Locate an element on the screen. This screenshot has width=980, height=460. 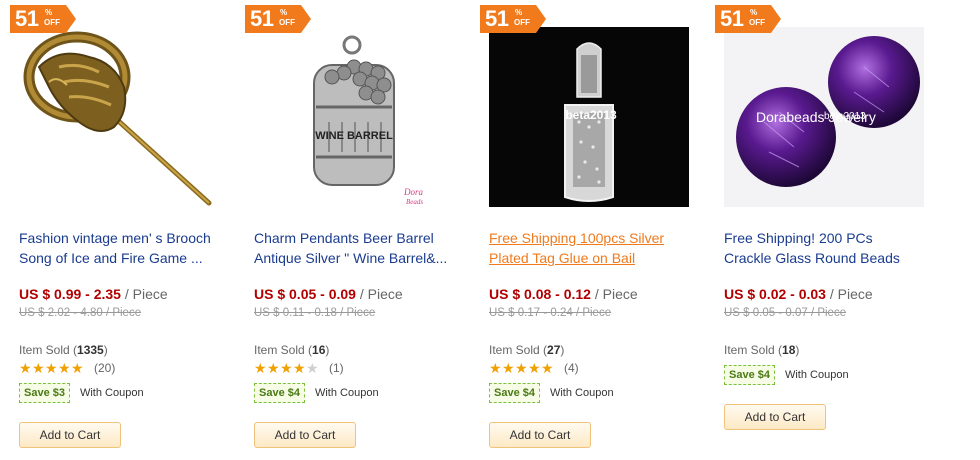
product-title-line: Plated Tag Glue on Bail is located at coordinates (562, 258).